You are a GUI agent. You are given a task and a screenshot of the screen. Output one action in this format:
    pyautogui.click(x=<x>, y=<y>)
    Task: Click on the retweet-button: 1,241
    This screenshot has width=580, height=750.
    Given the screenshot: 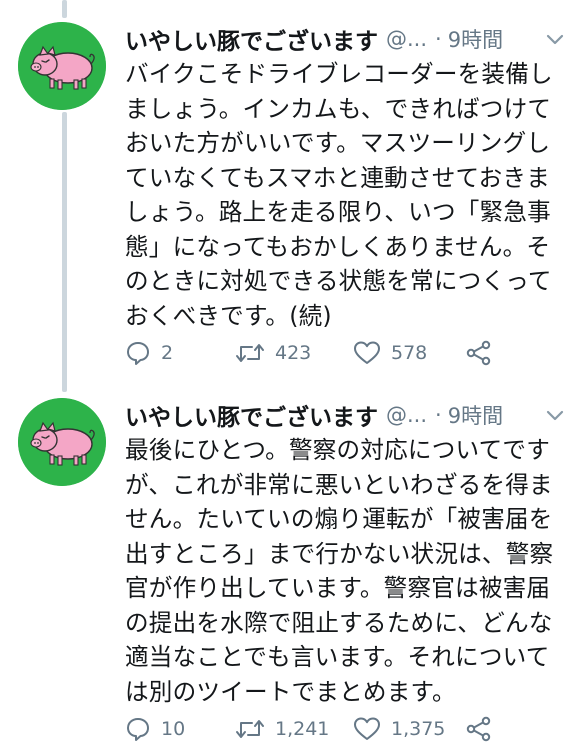 What is the action you would take?
    pyautogui.click(x=294, y=729)
    